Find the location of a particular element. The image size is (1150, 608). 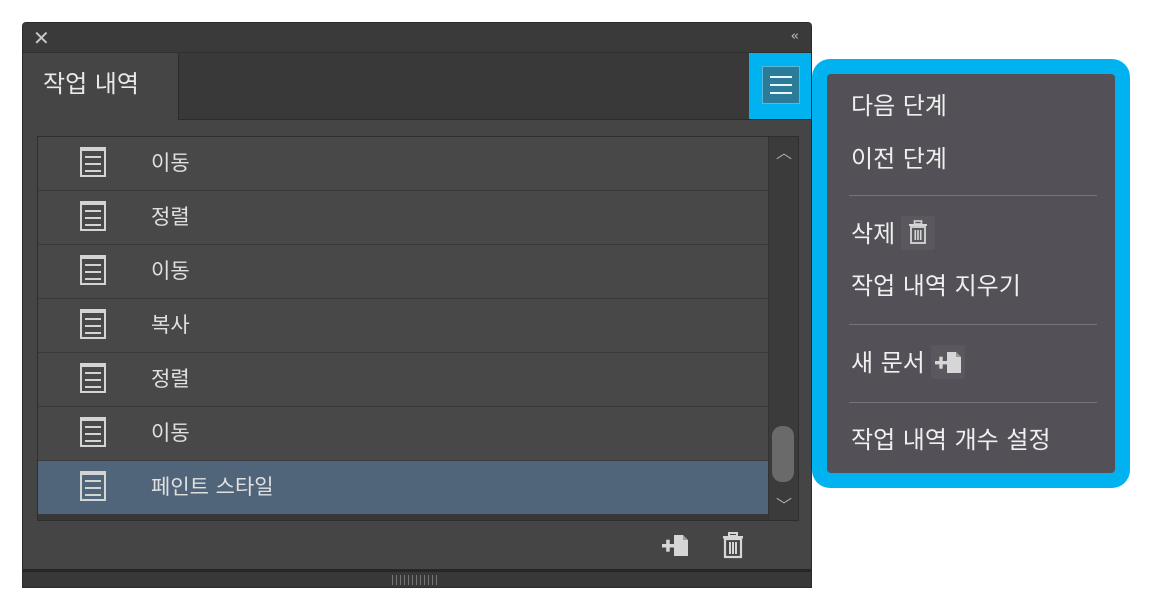

panel-menu-highlight is located at coordinates (780, 86).